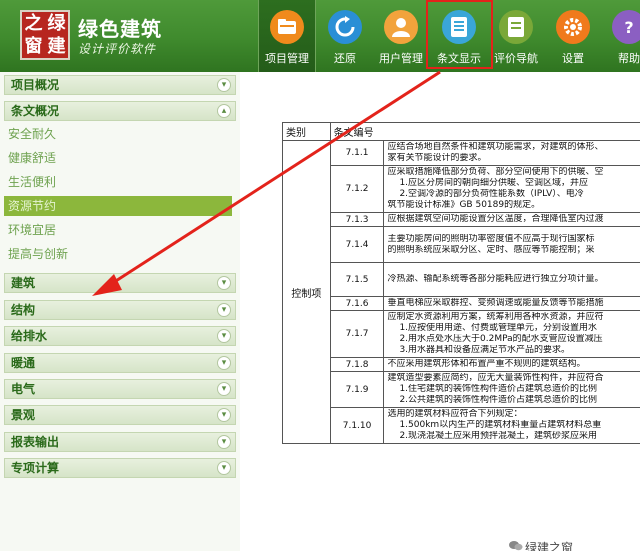  What do you see at coordinates (35, 85) in the screenshot?
I see `section-label: 项目概况` at bounding box center [35, 85].